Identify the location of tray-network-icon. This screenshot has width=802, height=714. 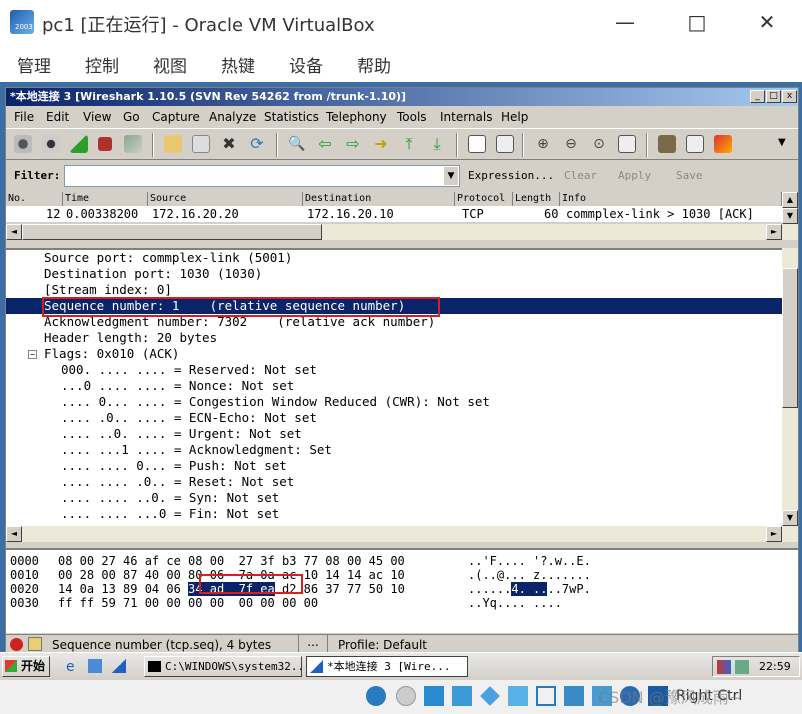
(724, 667).